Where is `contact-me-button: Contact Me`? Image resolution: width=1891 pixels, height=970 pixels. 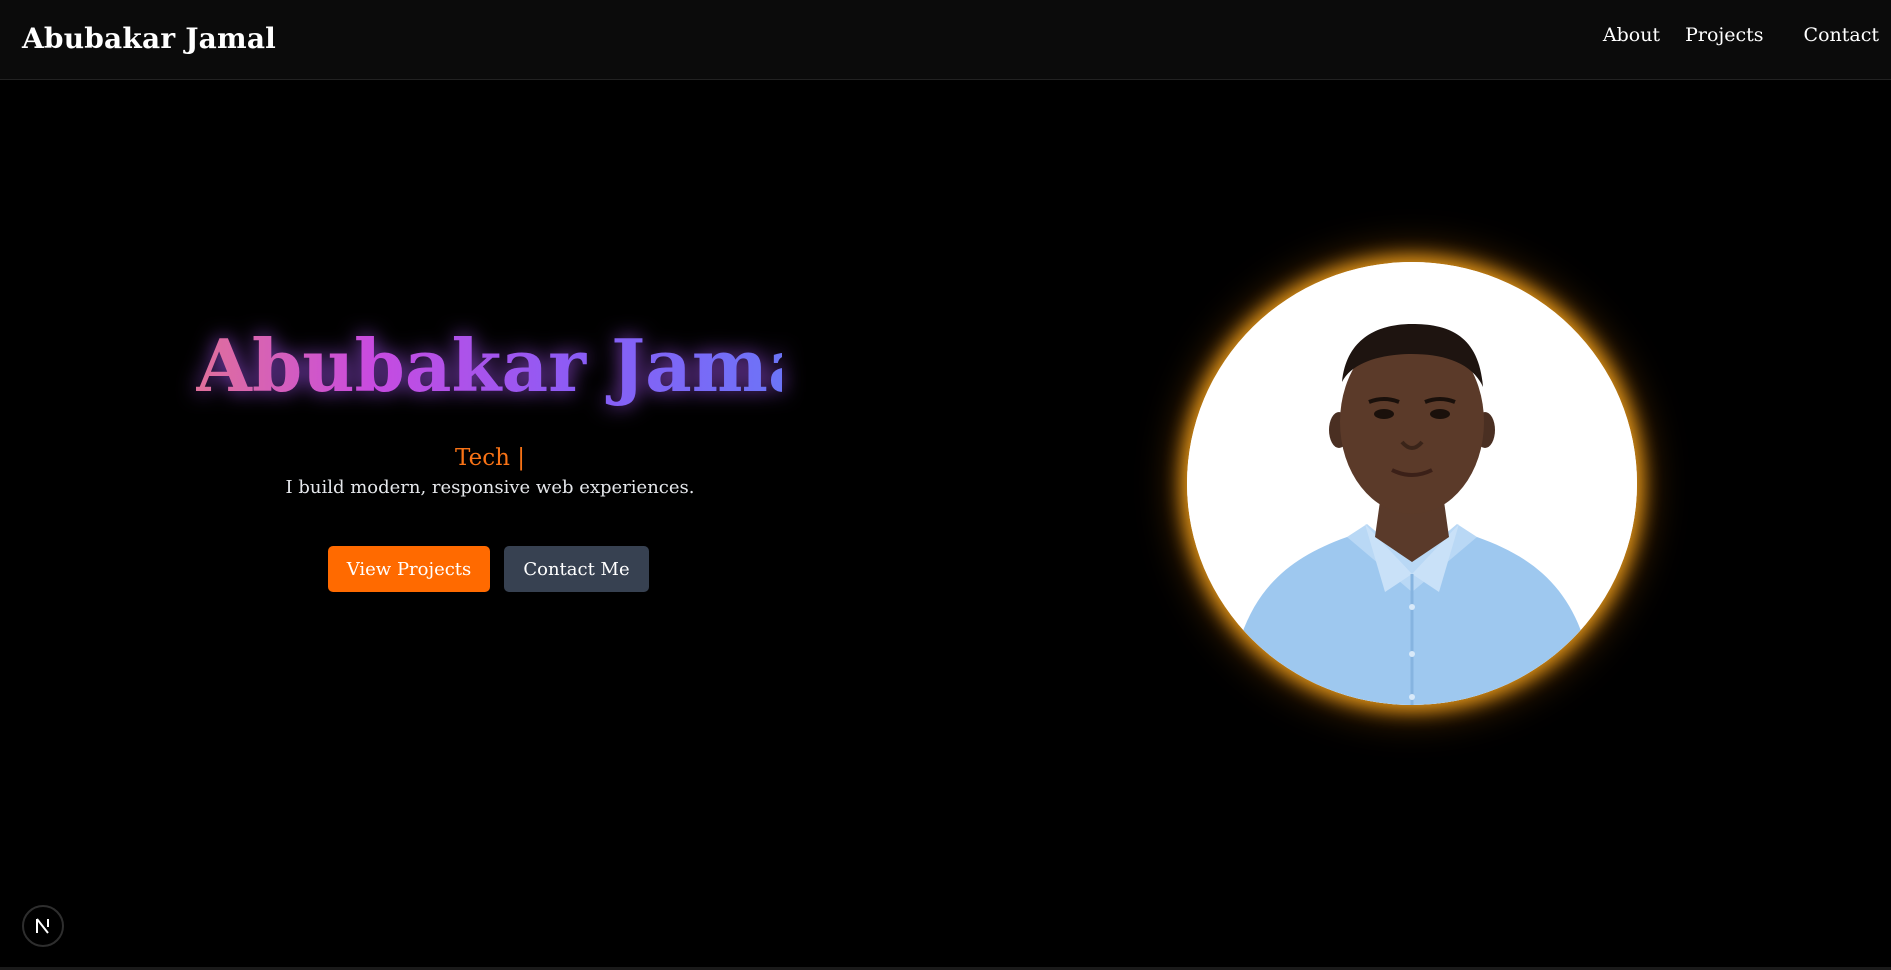 contact-me-button: Contact Me is located at coordinates (576, 569).